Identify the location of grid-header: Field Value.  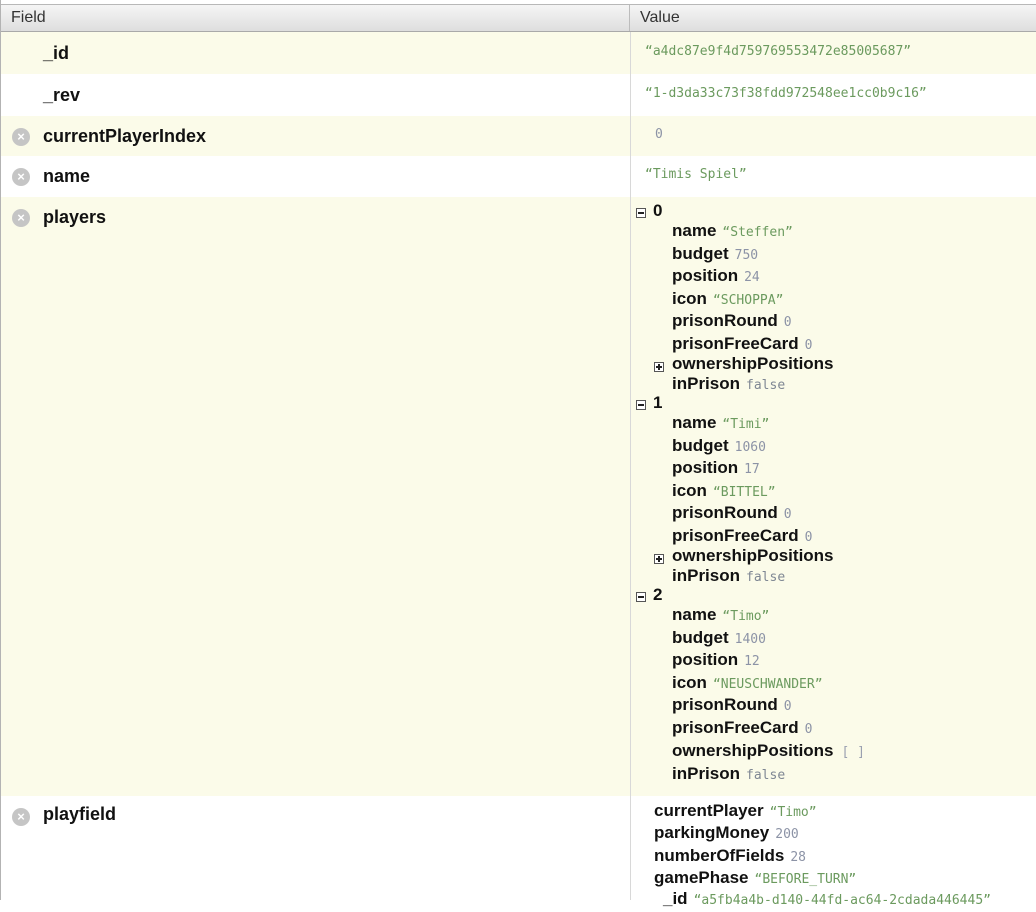
(518, 18).